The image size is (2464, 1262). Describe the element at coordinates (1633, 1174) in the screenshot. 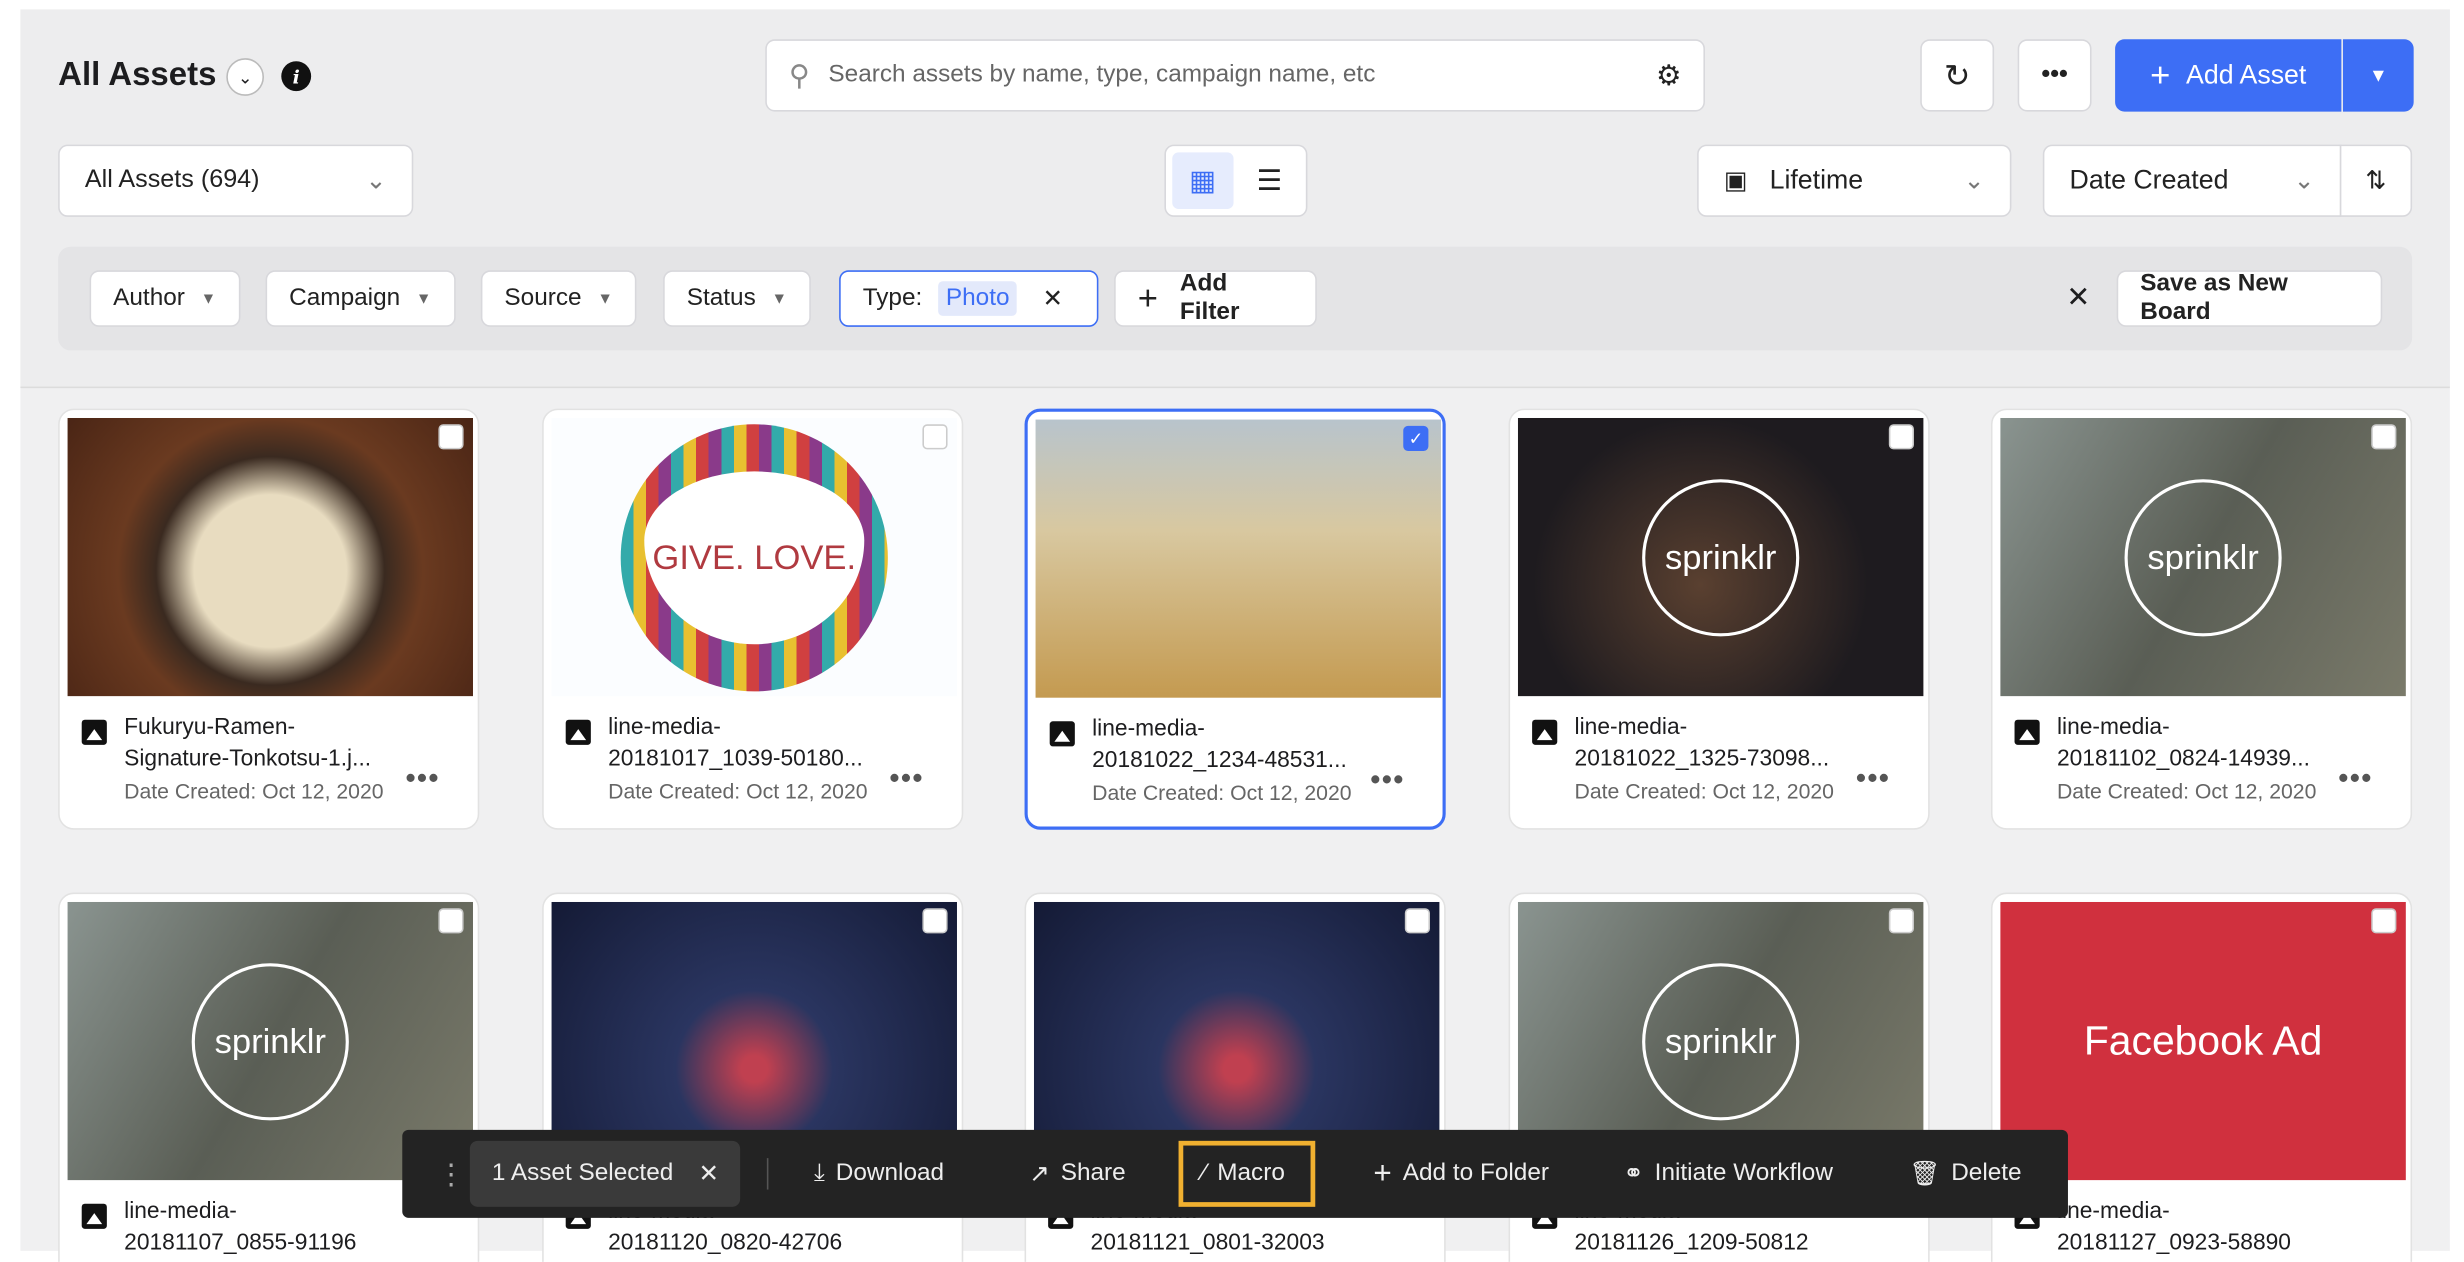

I see `workflow-icon: ⚭` at that location.